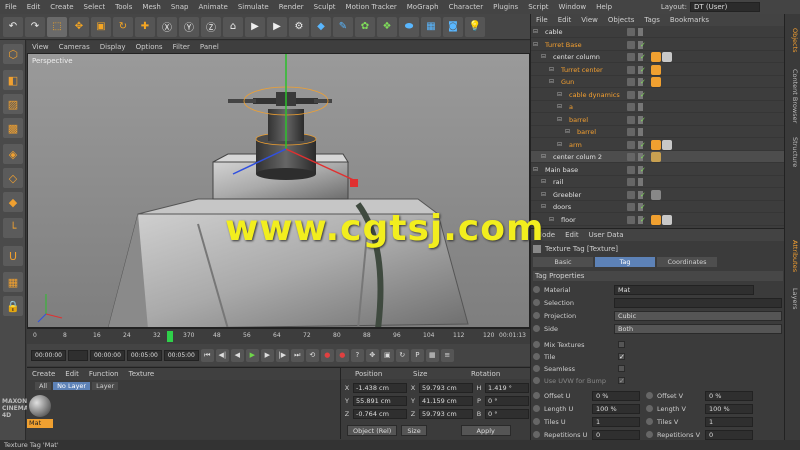  Describe the element at coordinates (649, 395) in the screenshot. I see `offset-v-anim-dot` at that location.